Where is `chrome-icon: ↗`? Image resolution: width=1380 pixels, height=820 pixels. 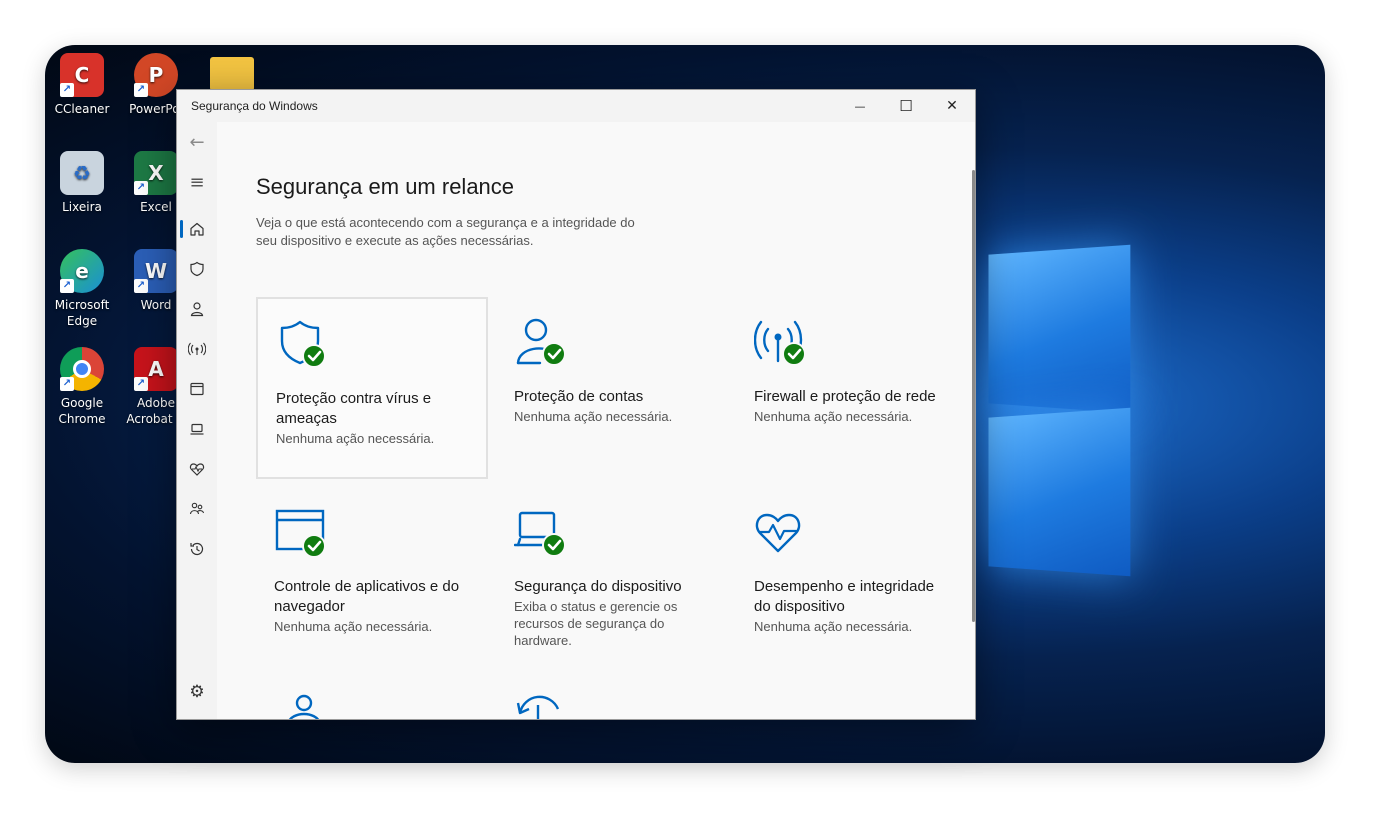
chrome-icon: ↗ is located at coordinates (82, 369).